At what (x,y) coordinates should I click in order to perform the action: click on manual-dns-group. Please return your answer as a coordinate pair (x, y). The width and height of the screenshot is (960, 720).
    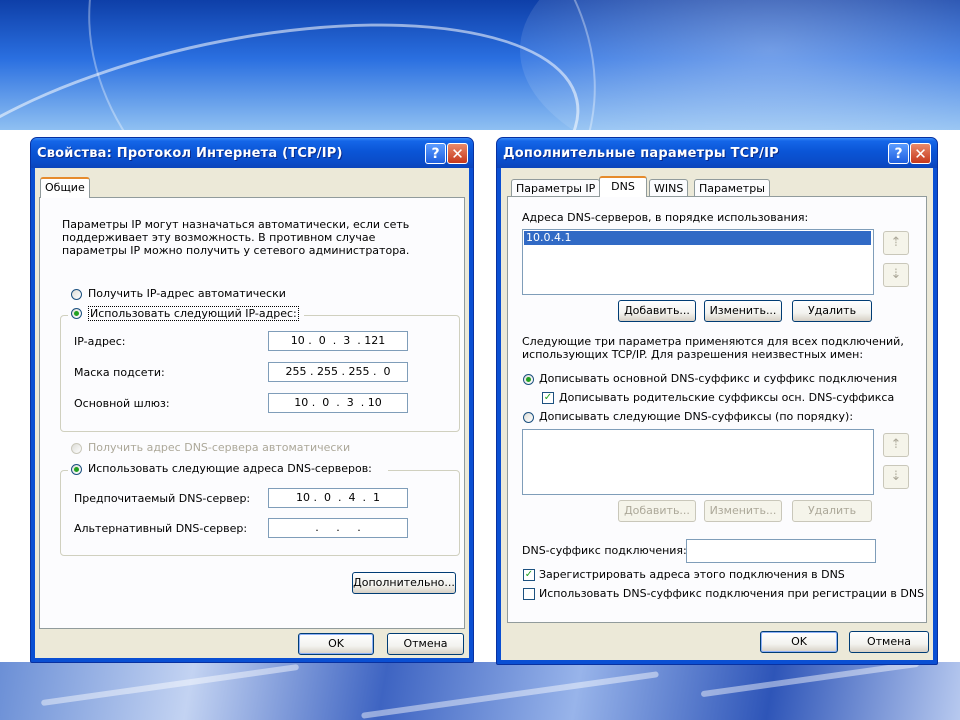
    Looking at the image, I should click on (260, 513).